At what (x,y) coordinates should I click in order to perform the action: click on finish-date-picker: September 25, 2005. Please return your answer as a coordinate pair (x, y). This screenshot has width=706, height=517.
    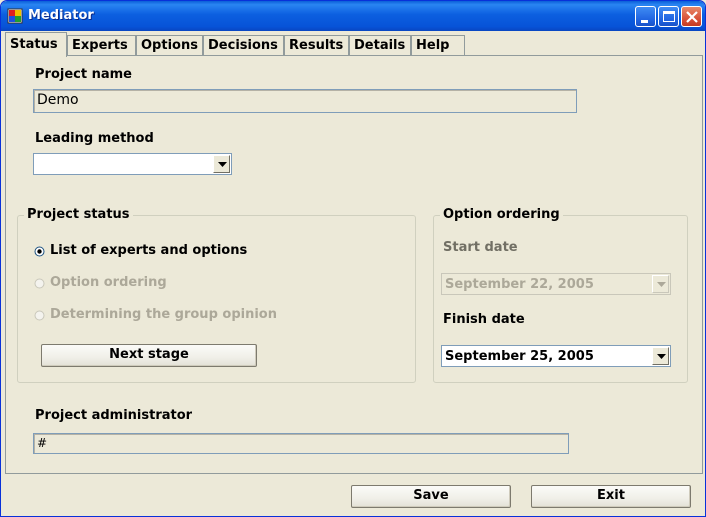
    Looking at the image, I should click on (556, 356).